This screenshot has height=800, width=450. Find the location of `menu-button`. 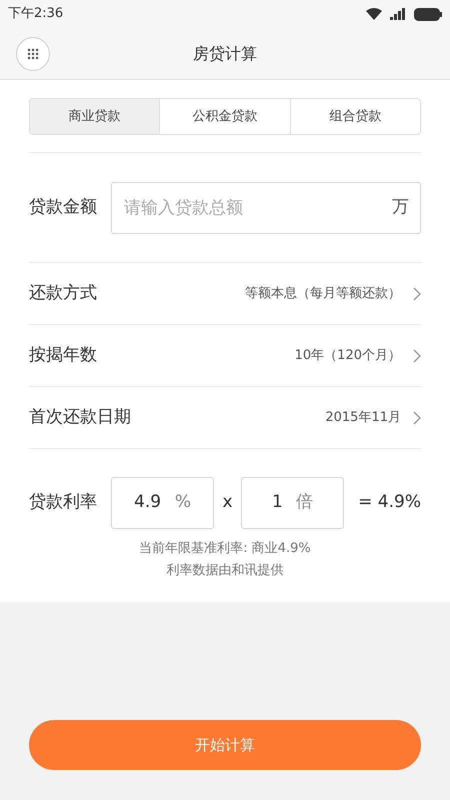

menu-button is located at coordinates (33, 53).